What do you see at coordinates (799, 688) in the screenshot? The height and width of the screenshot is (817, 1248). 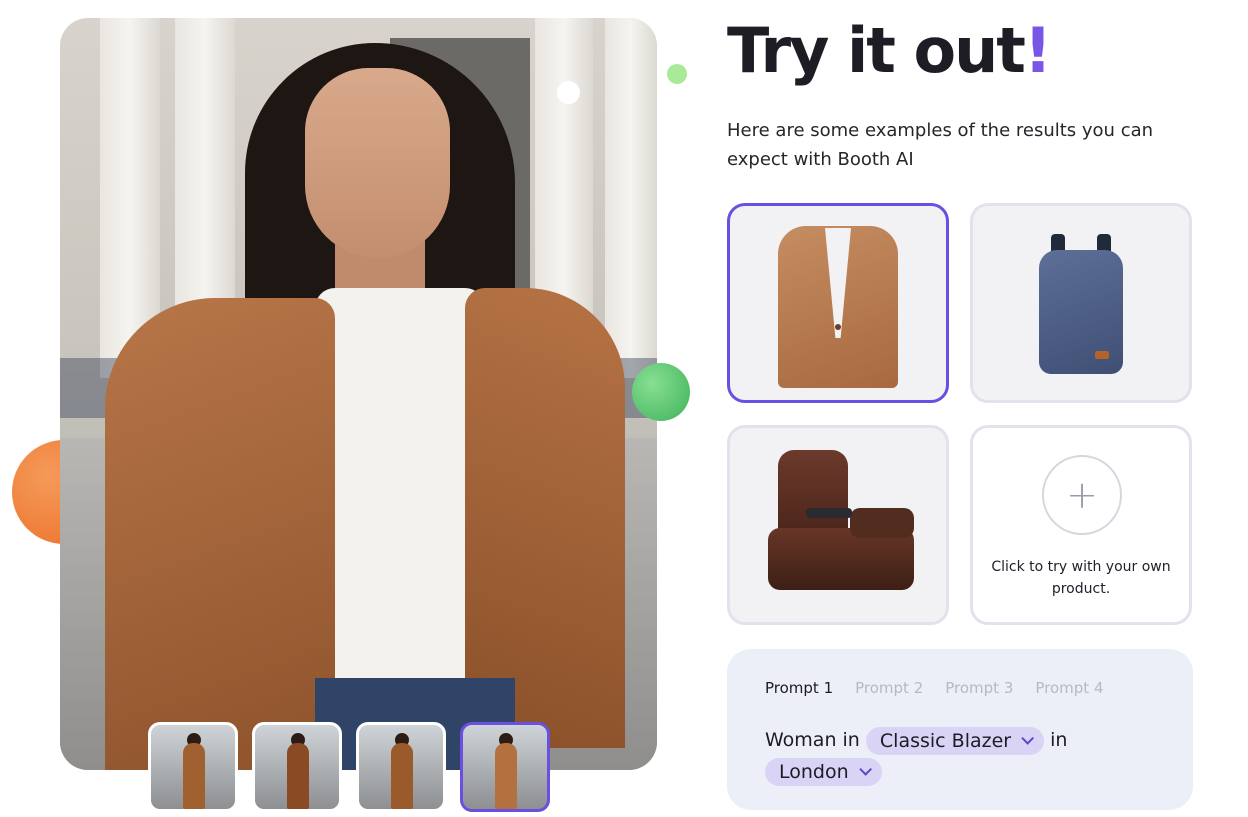 I see `tab-prompt-1: Prompt 1` at bounding box center [799, 688].